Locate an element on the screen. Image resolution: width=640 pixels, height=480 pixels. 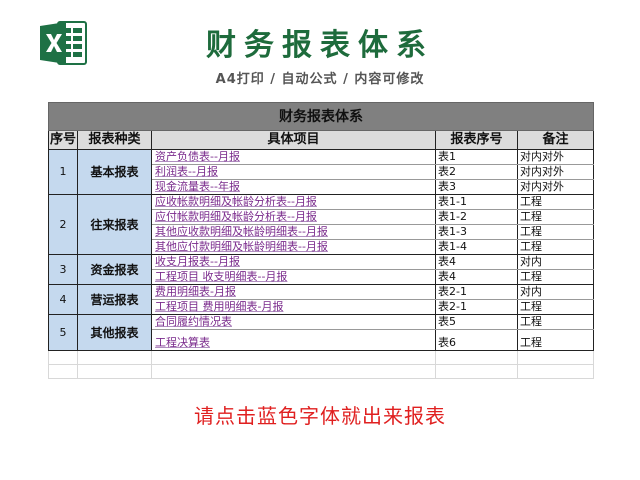
group-number: 2 is located at coordinates (63, 224).